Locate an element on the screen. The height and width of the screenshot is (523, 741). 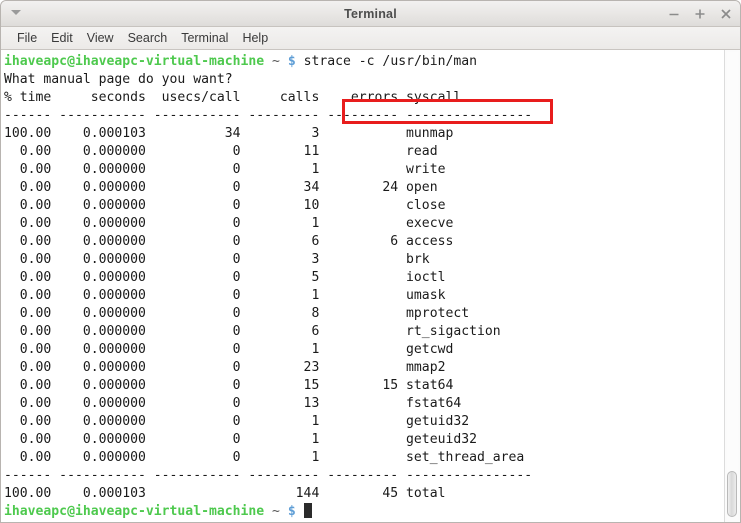
menu-item-edit: Edit is located at coordinates (62, 38).